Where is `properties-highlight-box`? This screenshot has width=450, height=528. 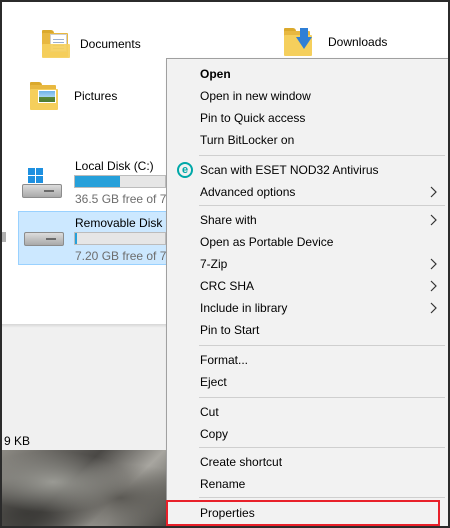 properties-highlight-box is located at coordinates (303, 513).